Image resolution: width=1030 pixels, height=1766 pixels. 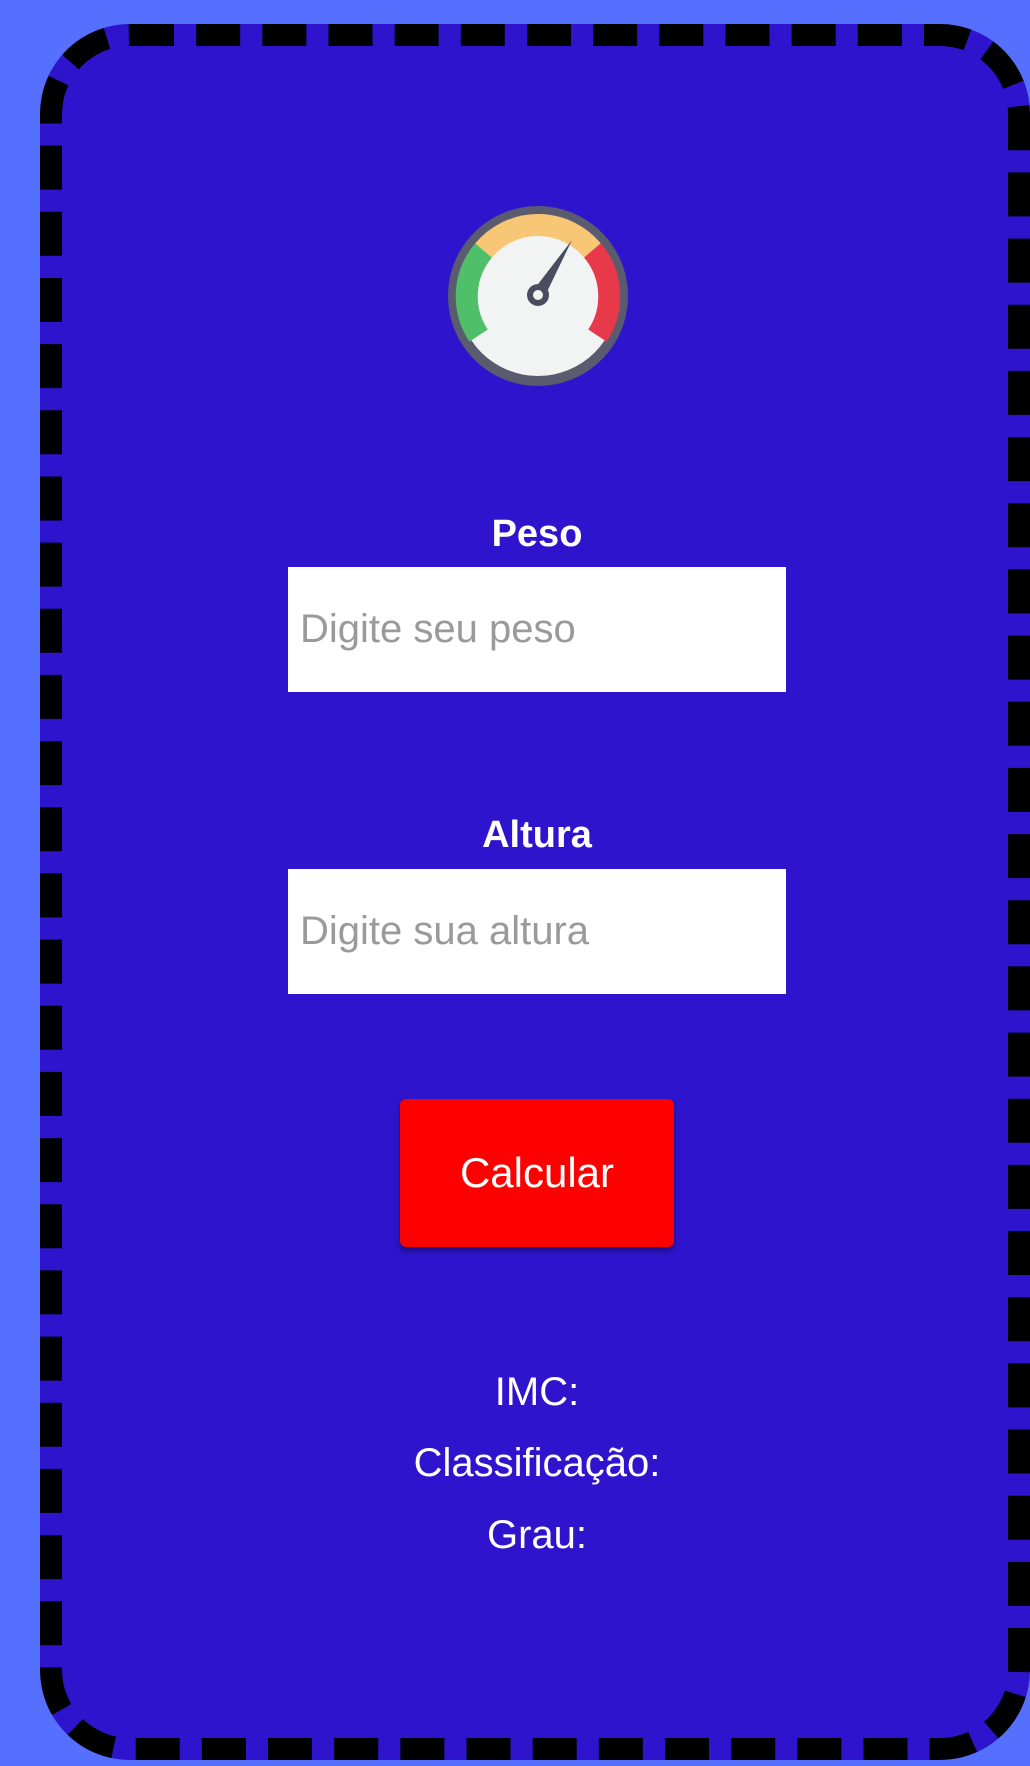 What do you see at coordinates (537, 931) in the screenshot?
I see `altura-input` at bounding box center [537, 931].